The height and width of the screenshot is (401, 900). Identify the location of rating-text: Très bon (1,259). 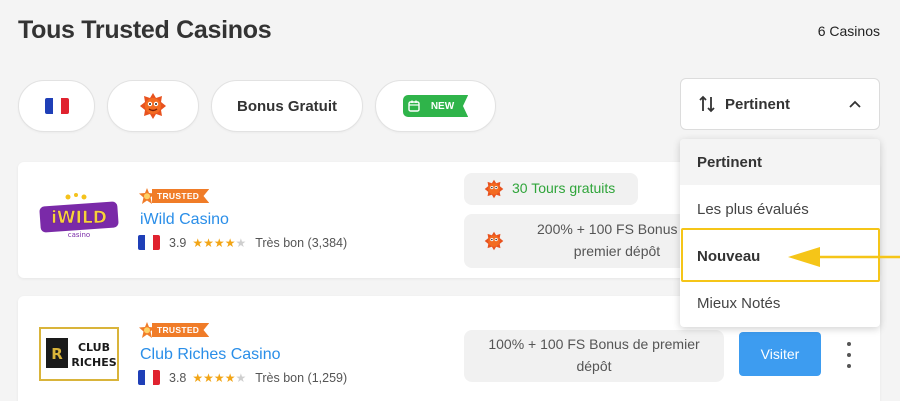
(301, 377).